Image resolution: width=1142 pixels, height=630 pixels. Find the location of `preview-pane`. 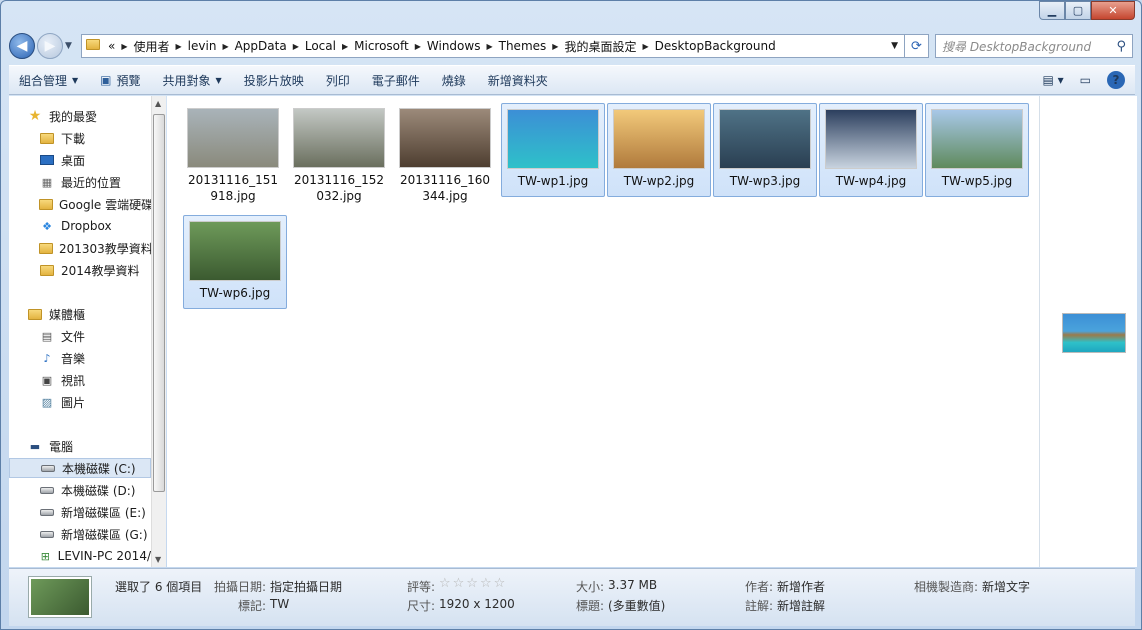

preview-pane is located at coordinates (1088, 331).